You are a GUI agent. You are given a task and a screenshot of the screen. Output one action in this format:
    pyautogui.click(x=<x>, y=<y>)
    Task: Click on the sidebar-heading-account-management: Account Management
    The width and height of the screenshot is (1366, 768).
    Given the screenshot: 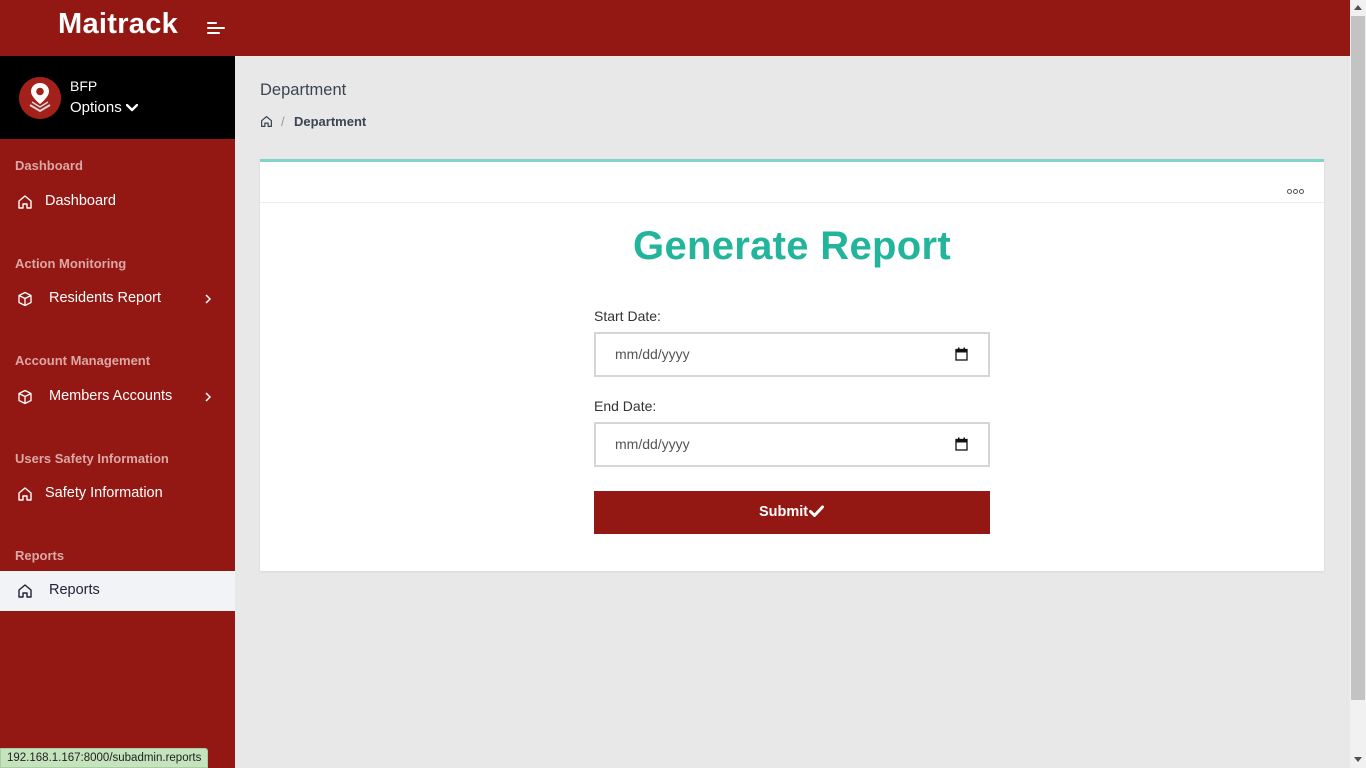 What is the action you would take?
    pyautogui.click(x=83, y=360)
    